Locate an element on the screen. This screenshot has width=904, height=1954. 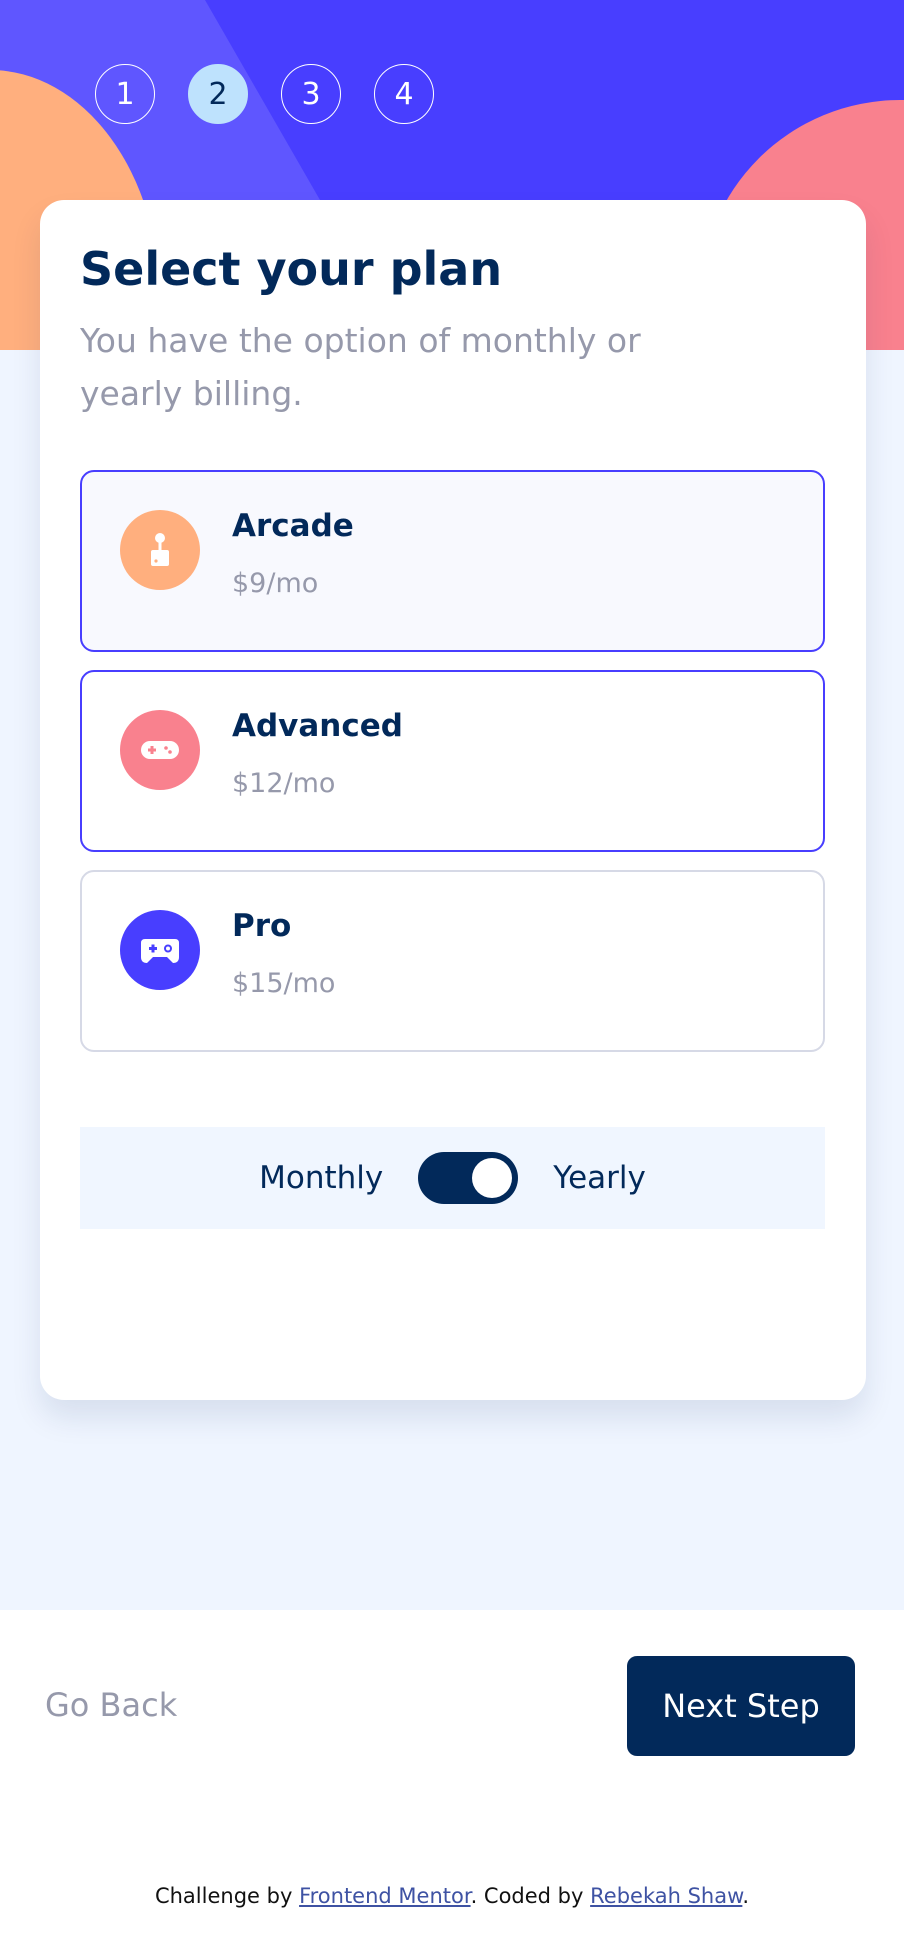
controller-icon is located at coordinates (160, 950).